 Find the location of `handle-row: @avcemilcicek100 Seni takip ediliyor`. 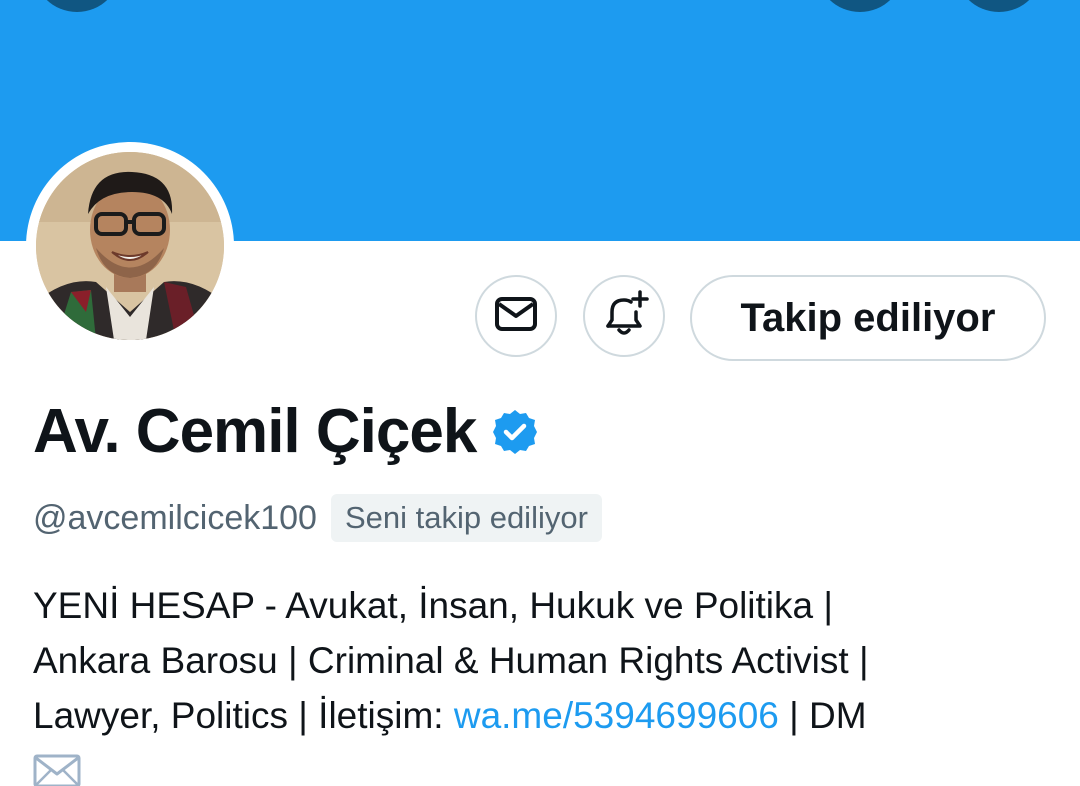

handle-row: @avcemilcicek100 Seni takip ediliyor is located at coordinates (317, 518).